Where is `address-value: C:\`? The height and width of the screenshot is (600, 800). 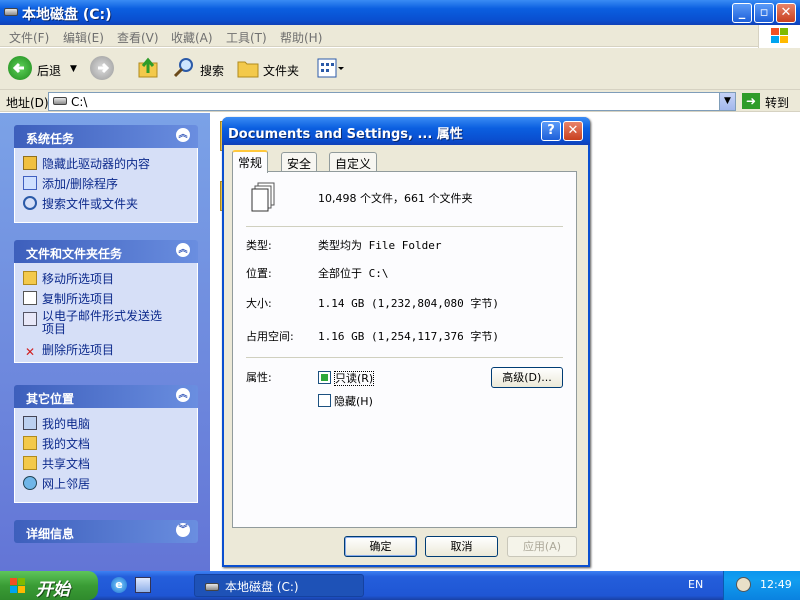
address-value: C:\ is located at coordinates (79, 102).